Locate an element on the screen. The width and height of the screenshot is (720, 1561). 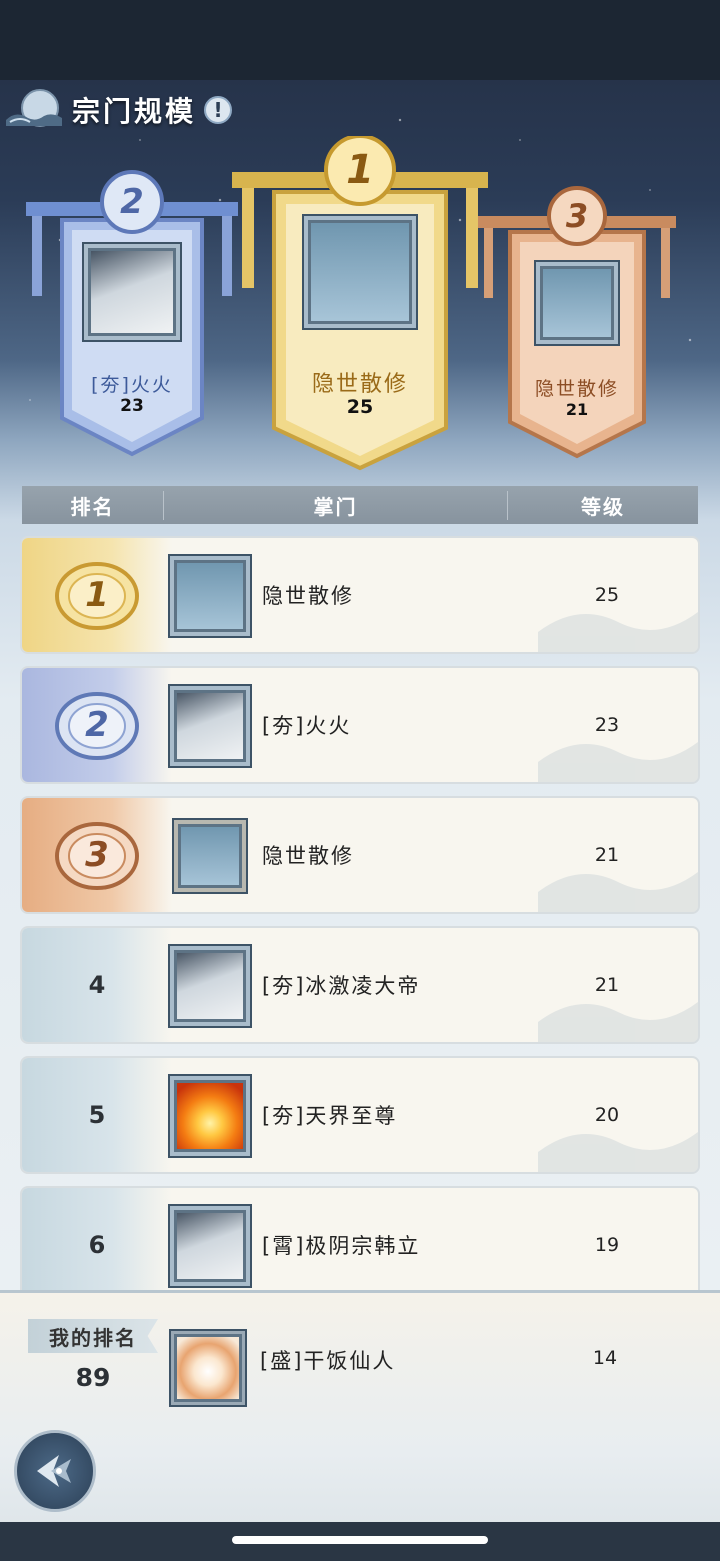
table-row: 5 [夯]天界至尊 20 is located at coordinates (360, 1115).